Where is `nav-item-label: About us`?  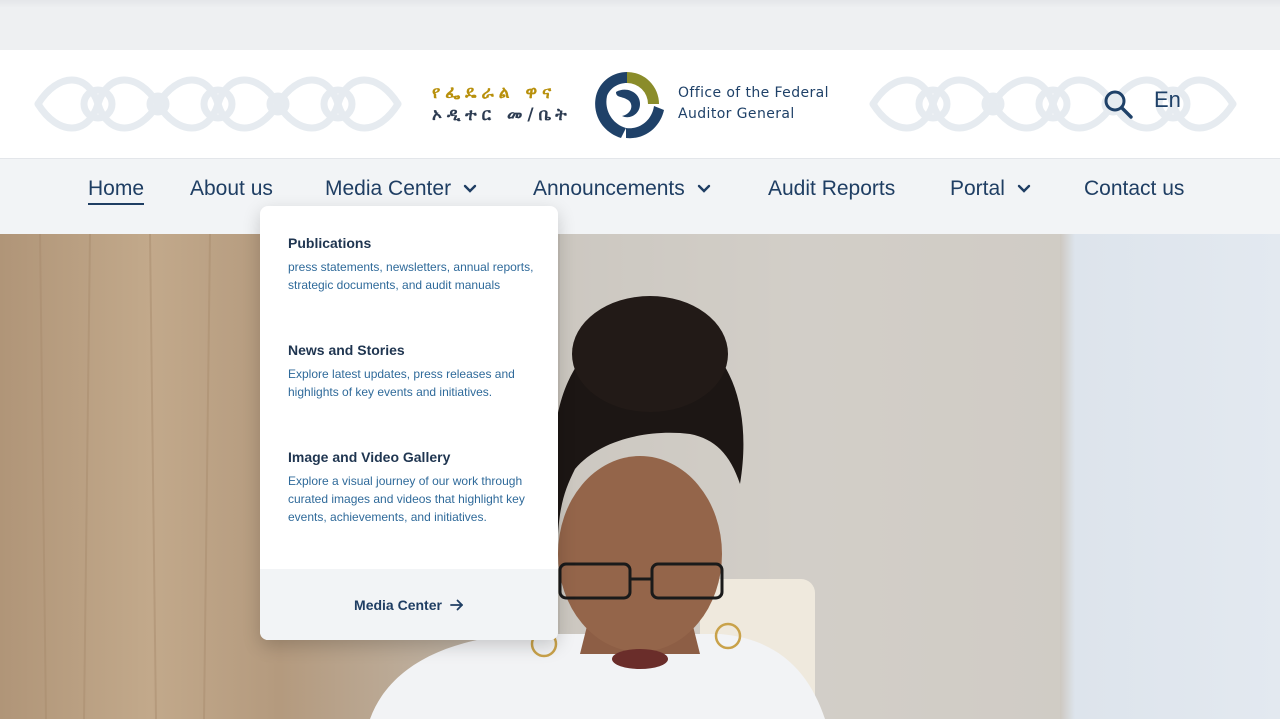 nav-item-label: About us is located at coordinates (231, 188).